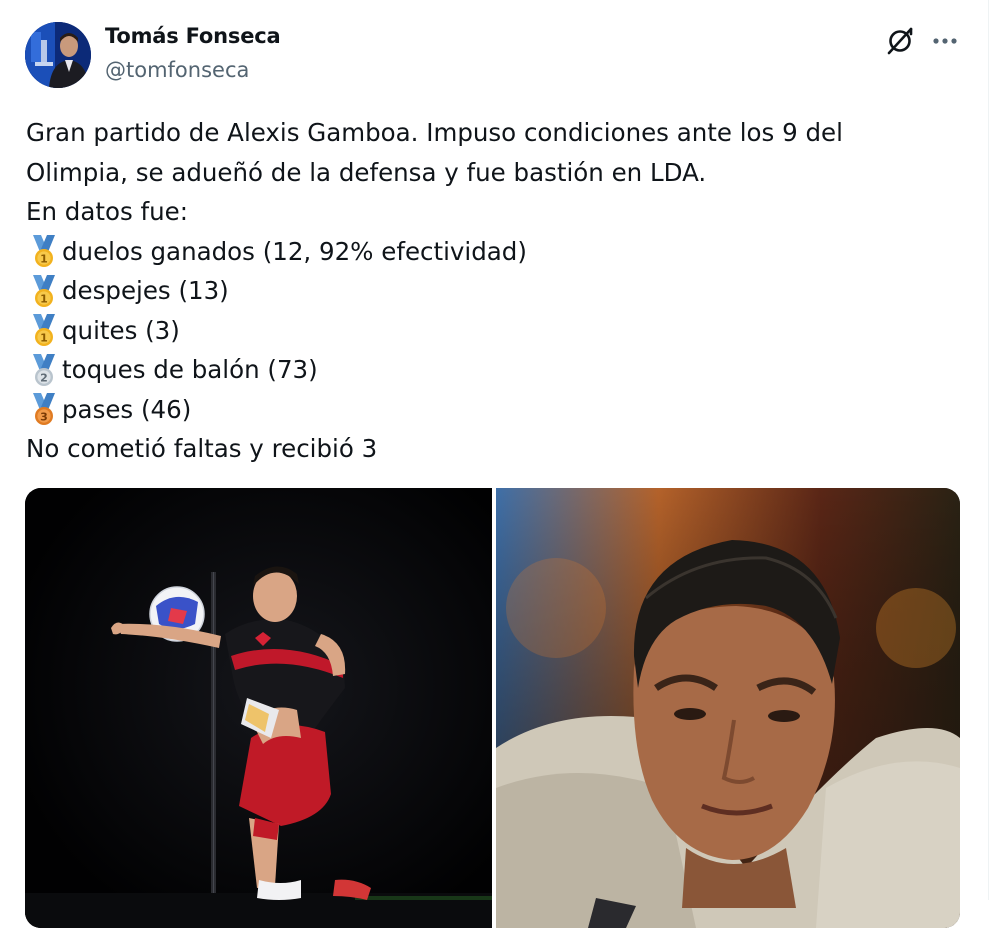  What do you see at coordinates (988, 450) in the screenshot?
I see `timeline-border` at bounding box center [988, 450].